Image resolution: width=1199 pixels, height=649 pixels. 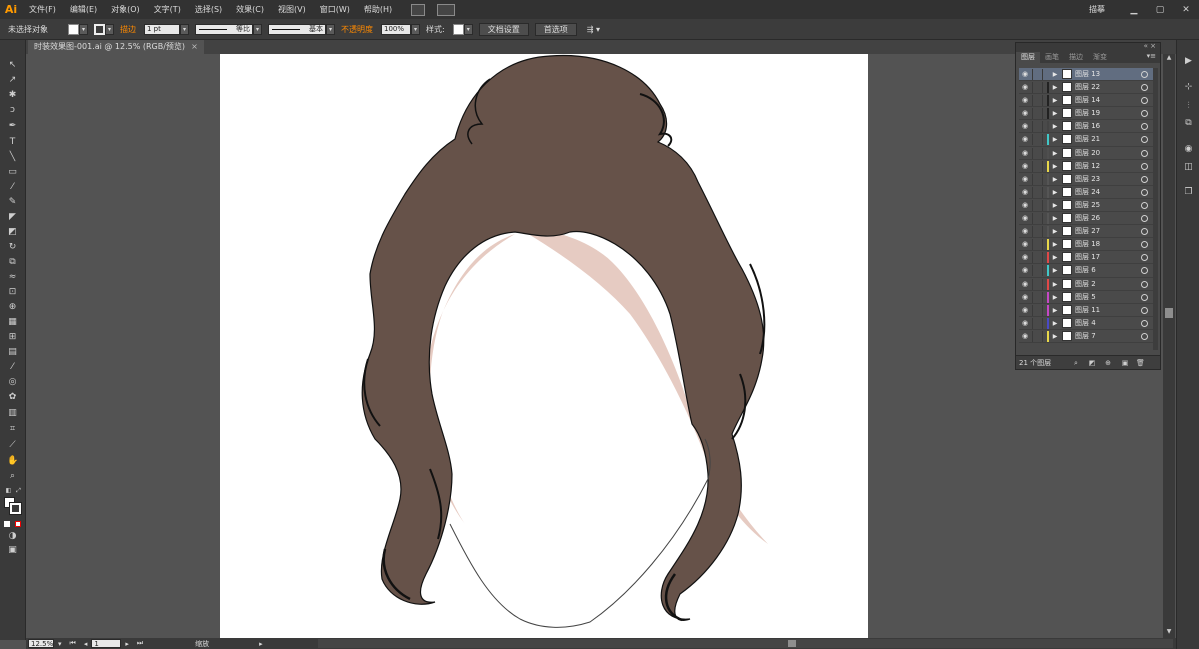 What do you see at coordinates (1125, 363) in the screenshot?
I see `new-layer-icon: ▣` at bounding box center [1125, 363].